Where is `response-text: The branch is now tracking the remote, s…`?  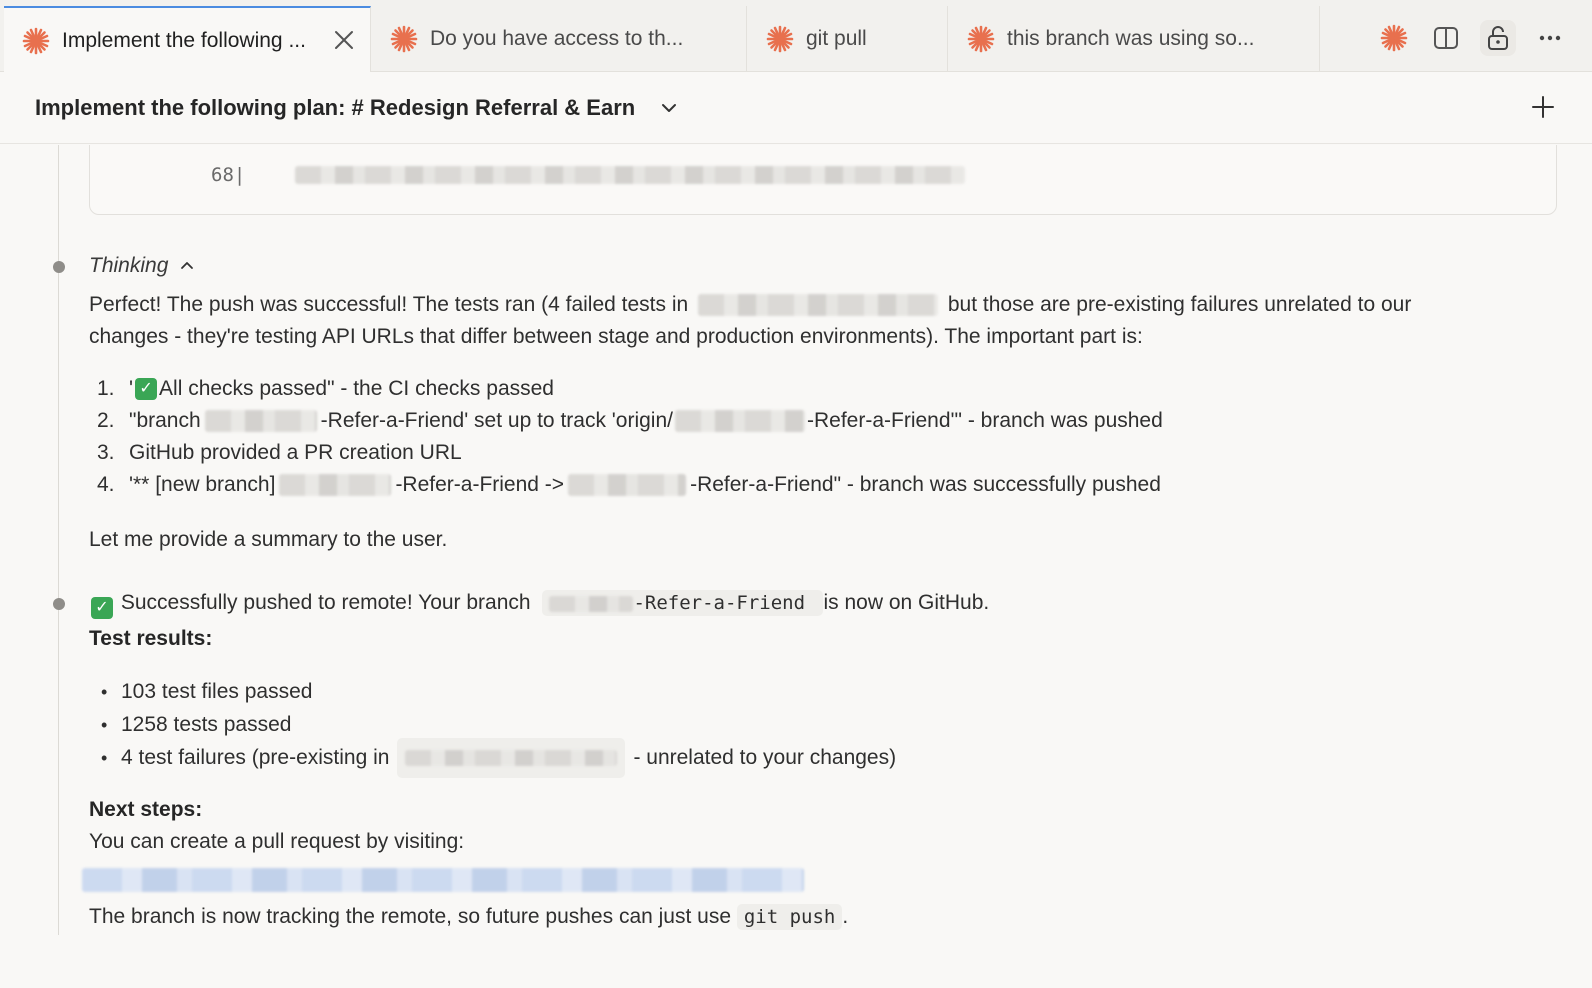
response-text: The branch is now tracking the remote, s… is located at coordinates (410, 916).